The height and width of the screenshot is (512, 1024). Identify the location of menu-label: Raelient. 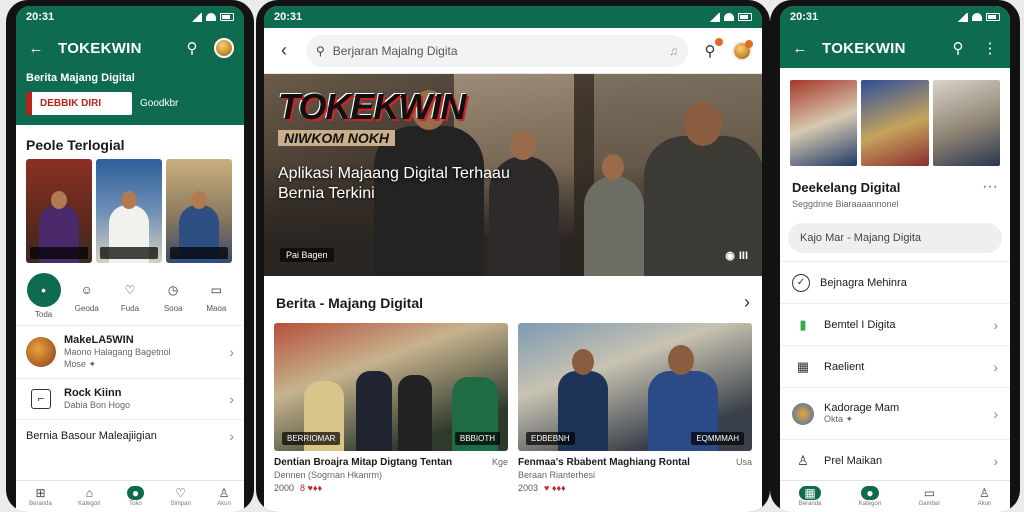
(844, 366).